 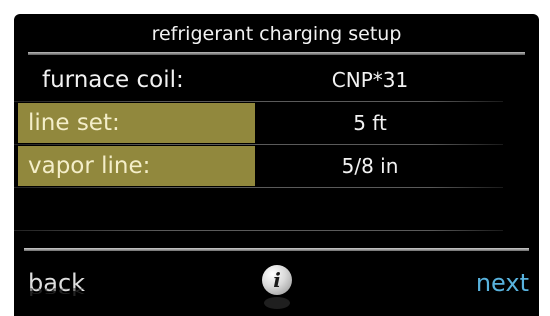 What do you see at coordinates (136, 123) in the screenshot?
I see `setting-label: line set:` at bounding box center [136, 123].